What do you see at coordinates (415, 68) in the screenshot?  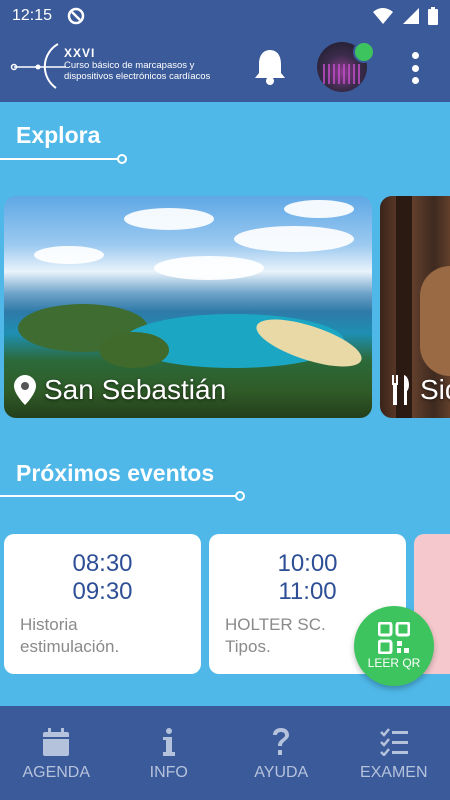 I see `overflow-menu-icon` at bounding box center [415, 68].